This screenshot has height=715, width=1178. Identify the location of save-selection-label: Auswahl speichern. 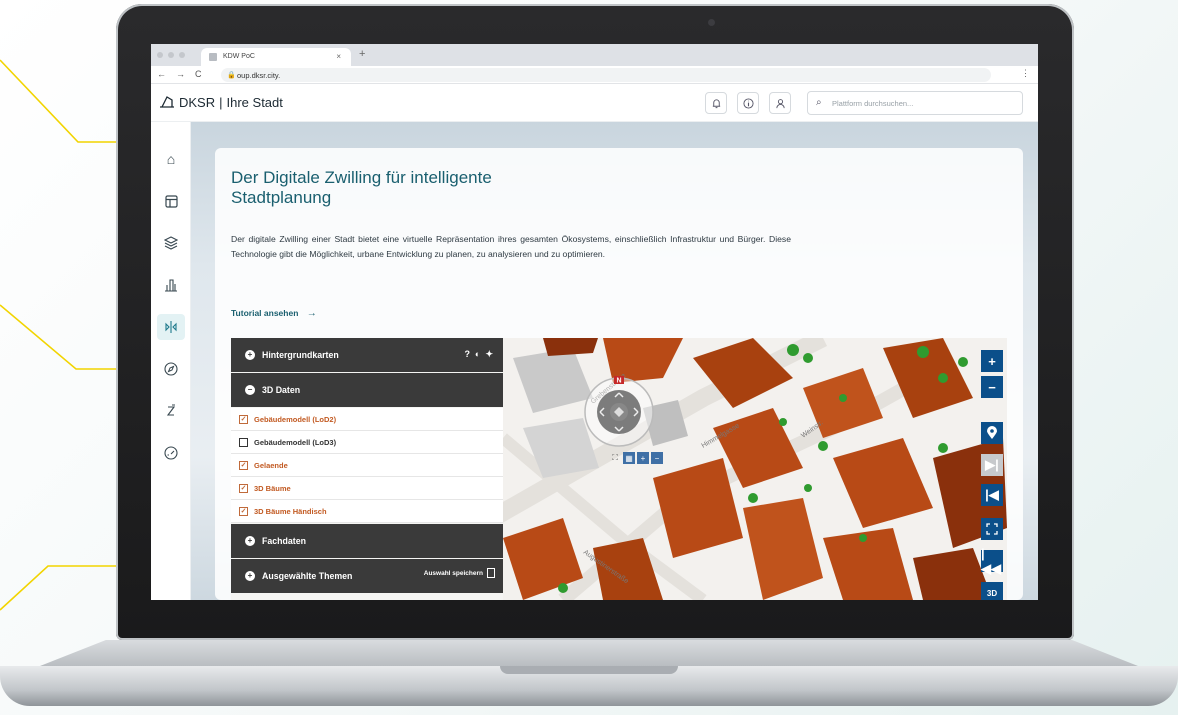
(453, 573).